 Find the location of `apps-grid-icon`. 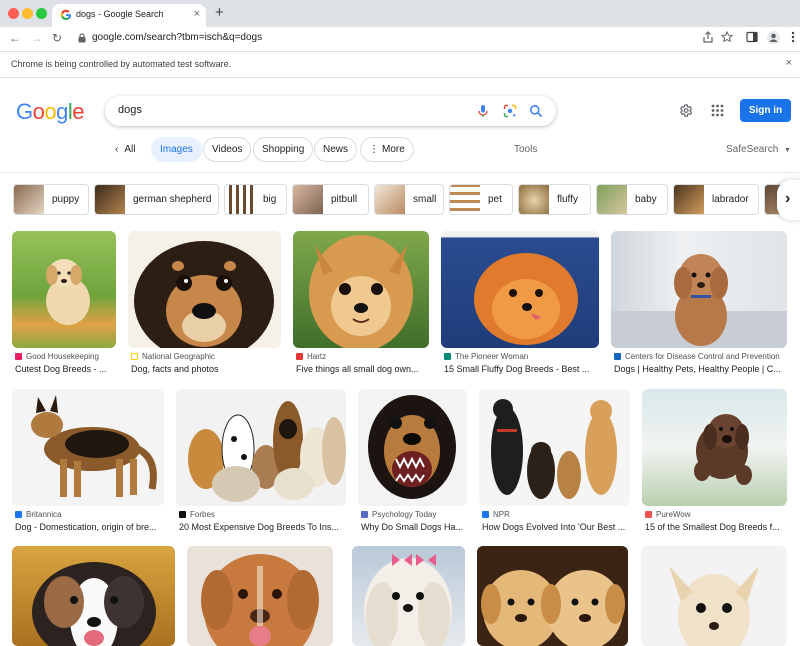

apps-grid-icon is located at coordinates (717, 110).